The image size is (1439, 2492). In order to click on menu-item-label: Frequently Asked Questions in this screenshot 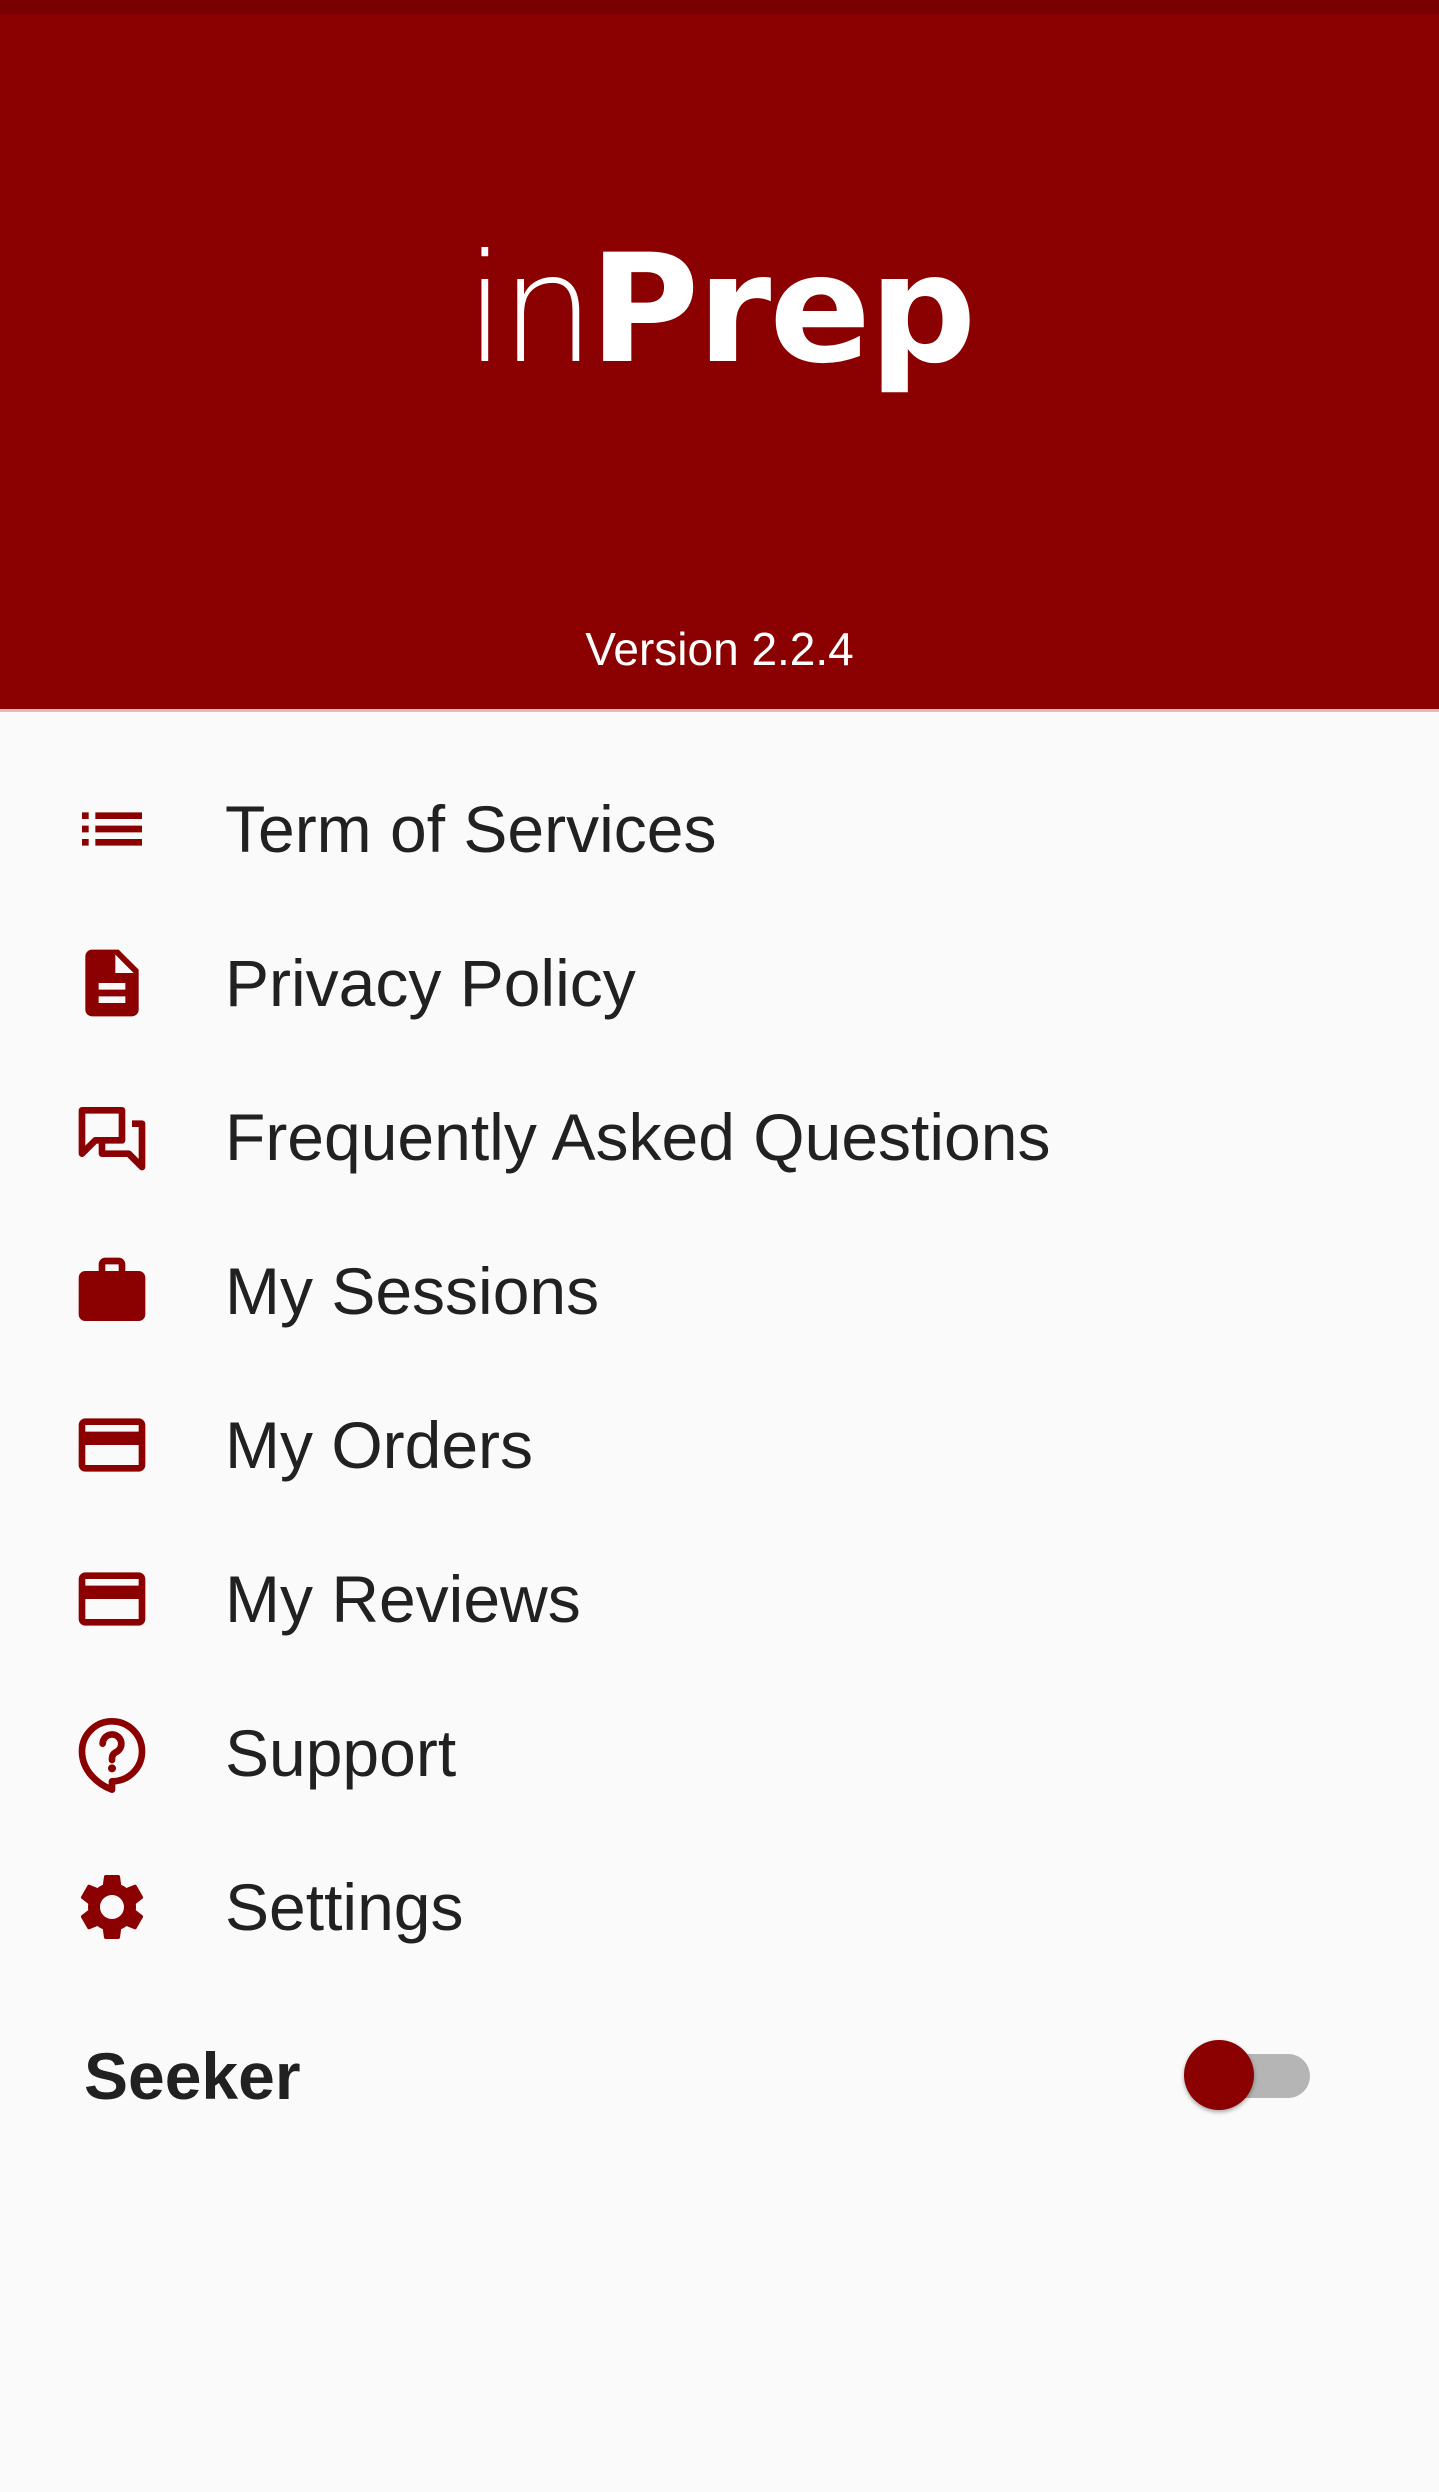, I will do `click(638, 1137)`.